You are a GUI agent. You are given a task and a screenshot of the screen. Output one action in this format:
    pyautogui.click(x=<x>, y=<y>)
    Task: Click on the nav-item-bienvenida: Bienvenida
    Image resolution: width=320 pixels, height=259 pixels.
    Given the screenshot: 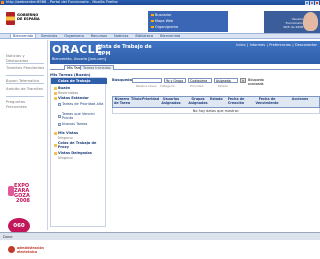 What is the action you would take?
    pyautogui.click(x=170, y=36)
    